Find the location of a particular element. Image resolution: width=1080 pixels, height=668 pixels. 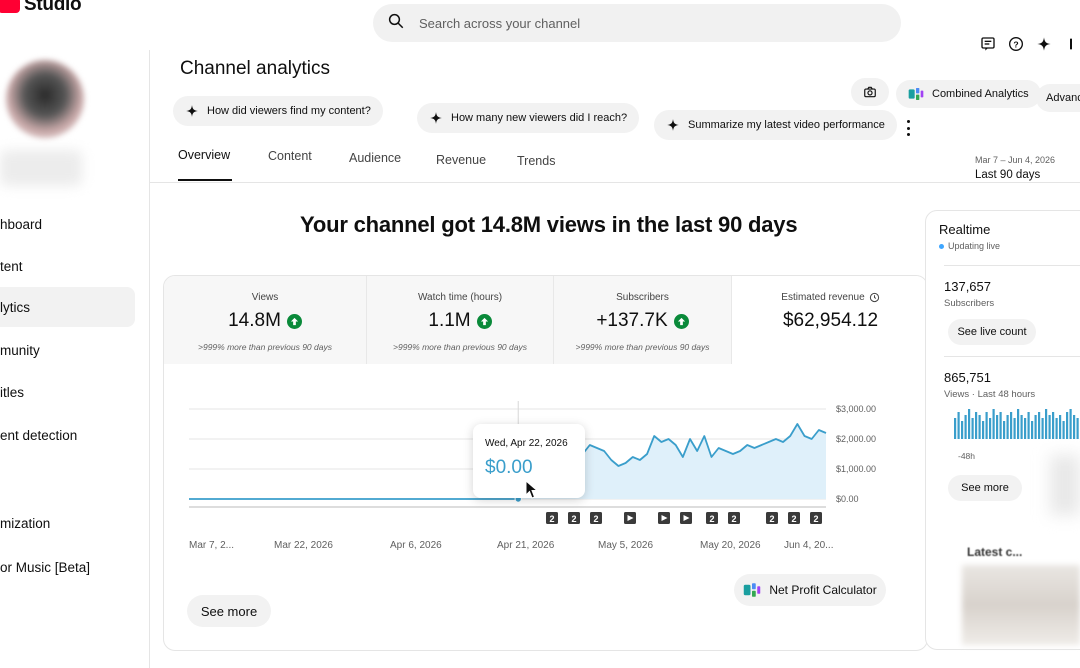

advanced-mode-label: Advanc is located at coordinates (1063, 98).